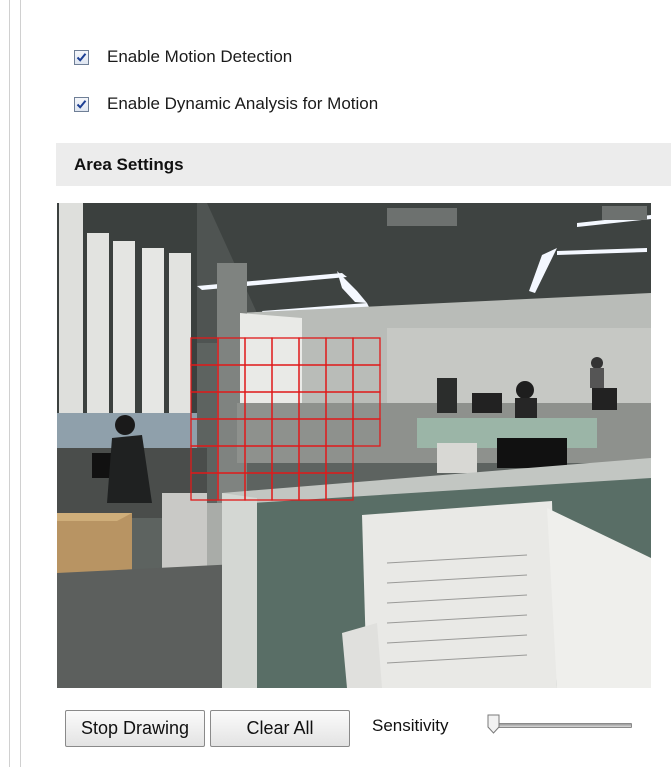  I want to click on enable-dynamic-analysis-checkbox, so click(81, 104).